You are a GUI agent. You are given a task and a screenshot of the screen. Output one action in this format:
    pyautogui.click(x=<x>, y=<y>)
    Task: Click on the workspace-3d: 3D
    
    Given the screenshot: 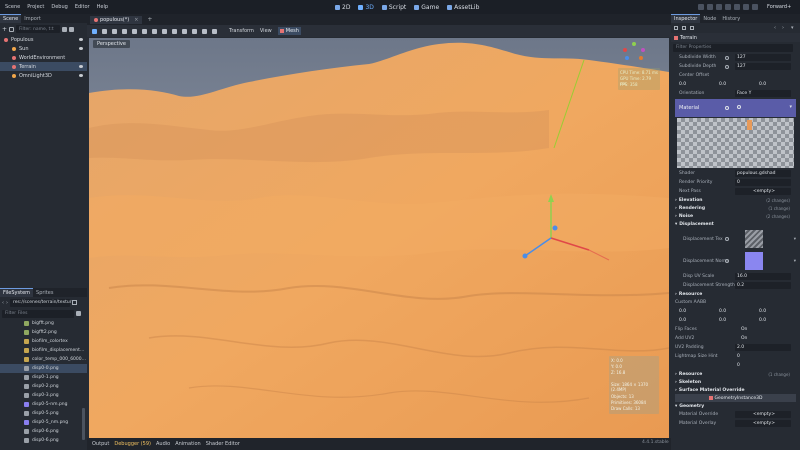 What is the action you would take?
    pyautogui.click(x=366, y=7)
    